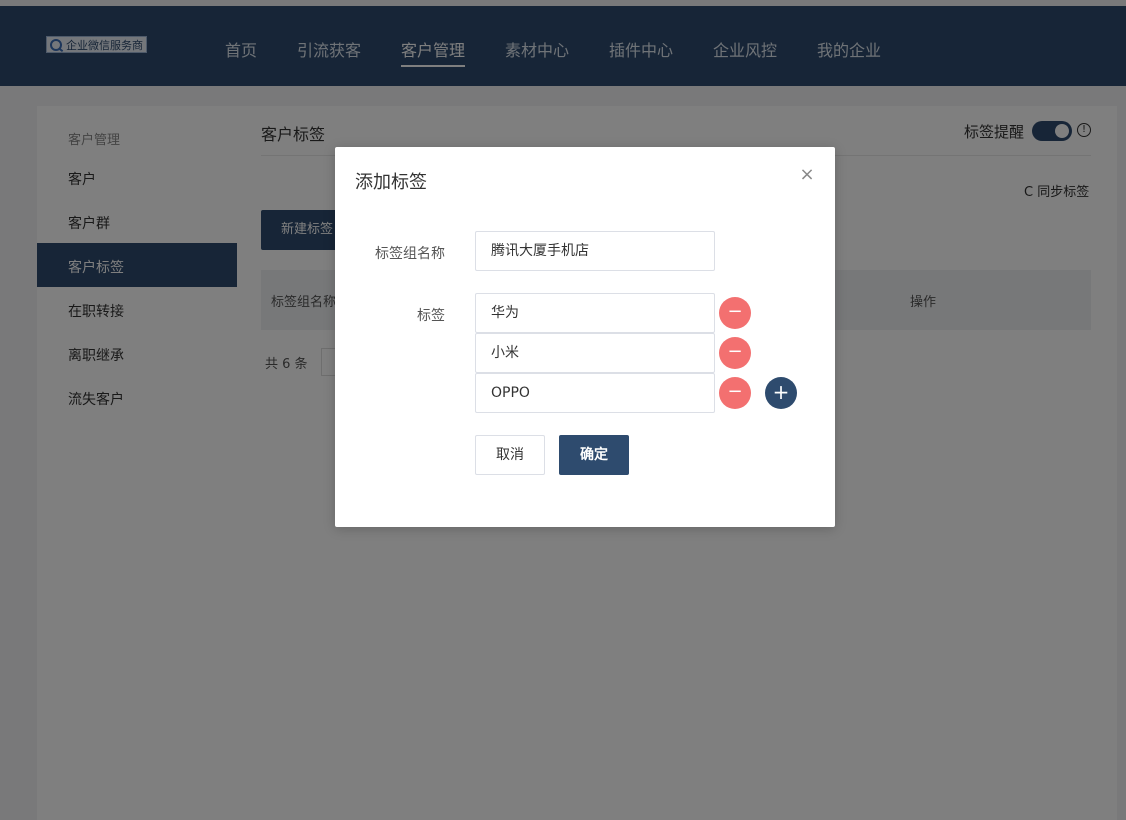  What do you see at coordinates (735, 393) in the screenshot?
I see `remove-tag-button-3: −` at bounding box center [735, 393].